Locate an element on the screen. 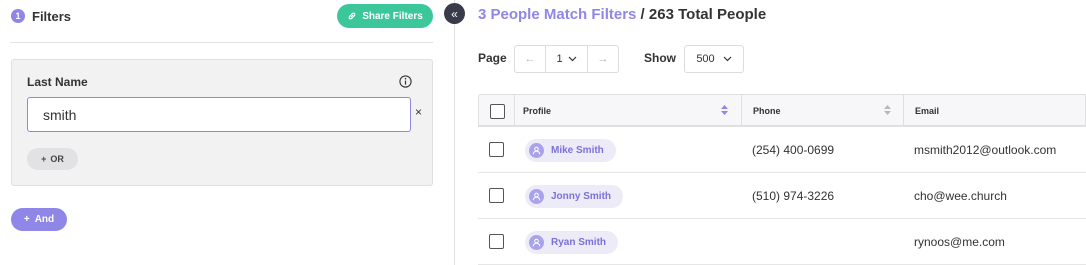 The width and height of the screenshot is (1086, 265). double-chevron-left-icon: « is located at coordinates (454, 13).